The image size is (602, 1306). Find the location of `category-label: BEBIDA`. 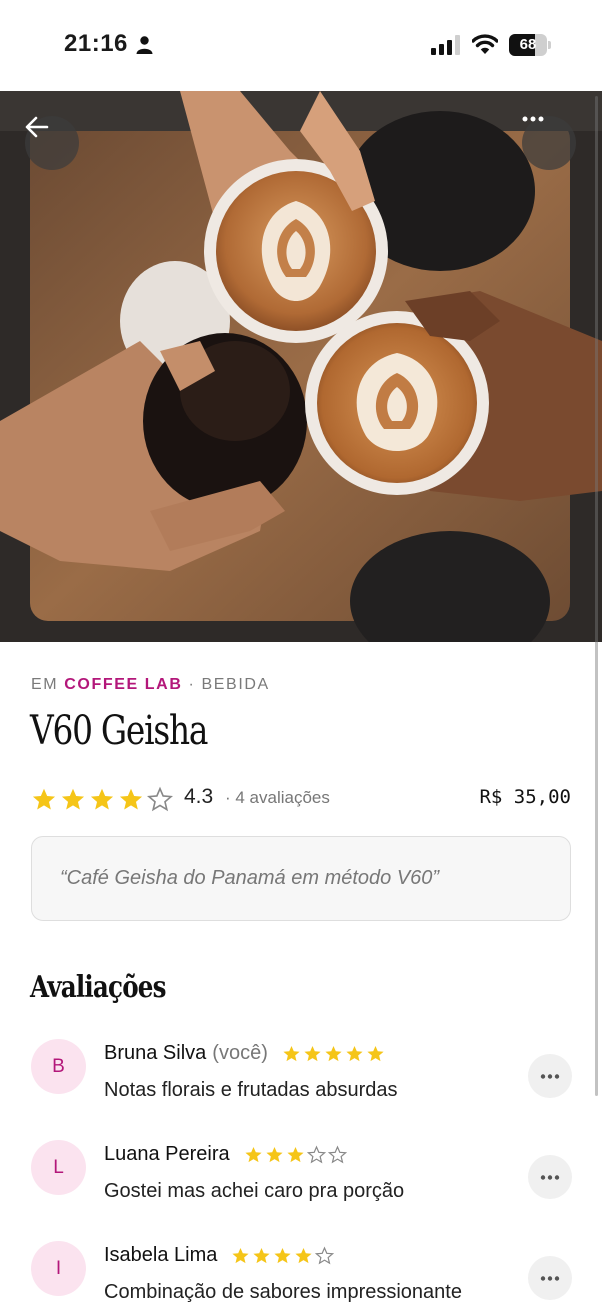

category-label: BEBIDA is located at coordinates (235, 684).